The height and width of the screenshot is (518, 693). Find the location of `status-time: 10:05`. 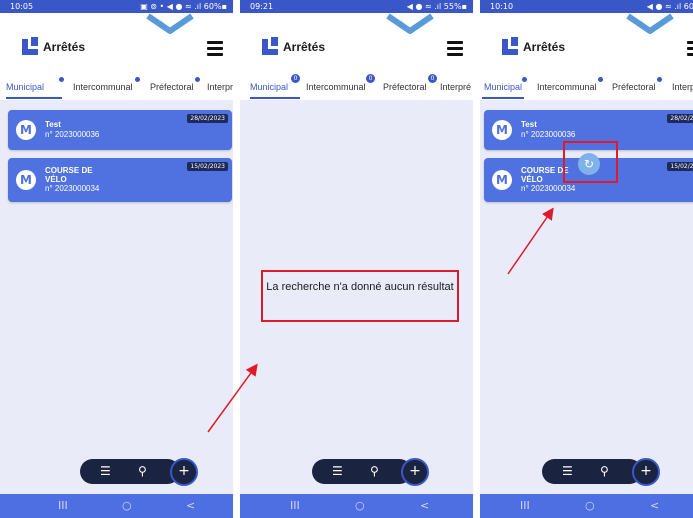

status-time: 10:05 is located at coordinates (22, 6).